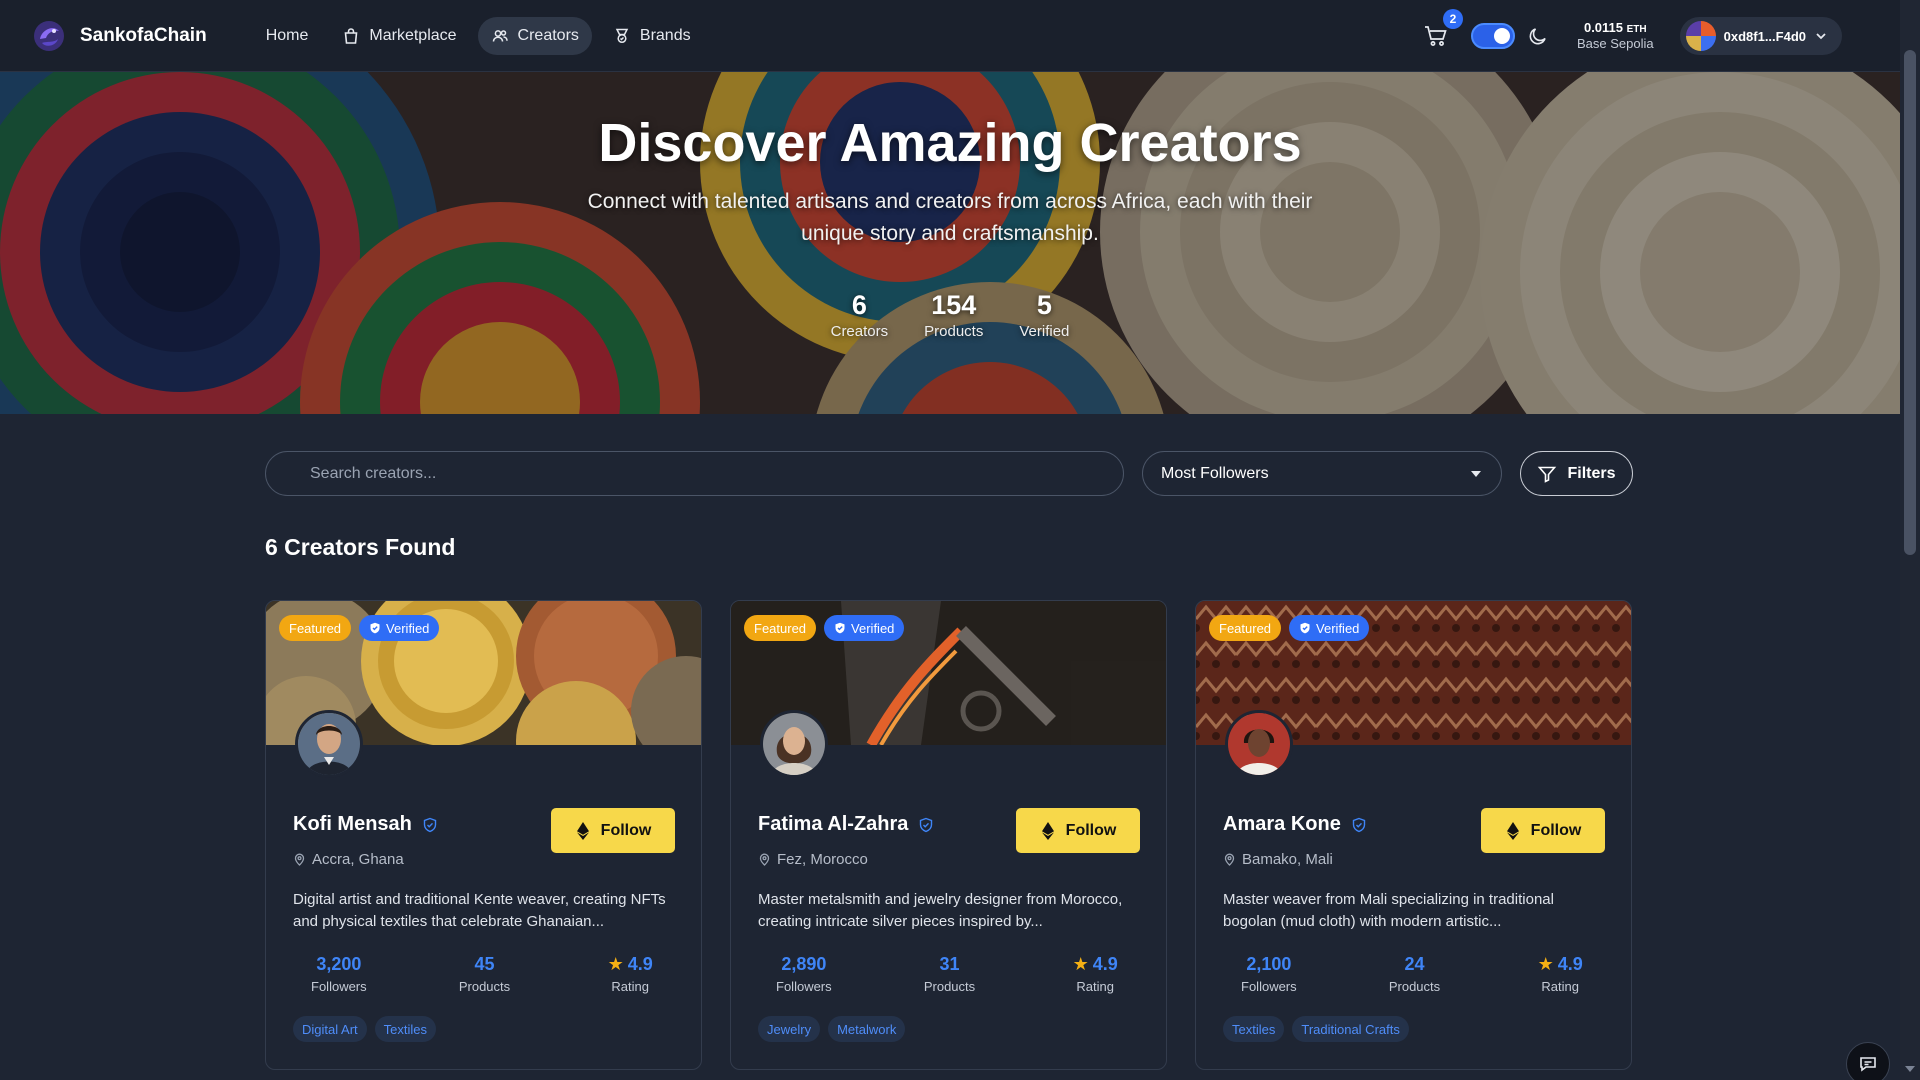 The width and height of the screenshot is (1920, 1080). I want to click on verified-badge: Verified, so click(399, 628).